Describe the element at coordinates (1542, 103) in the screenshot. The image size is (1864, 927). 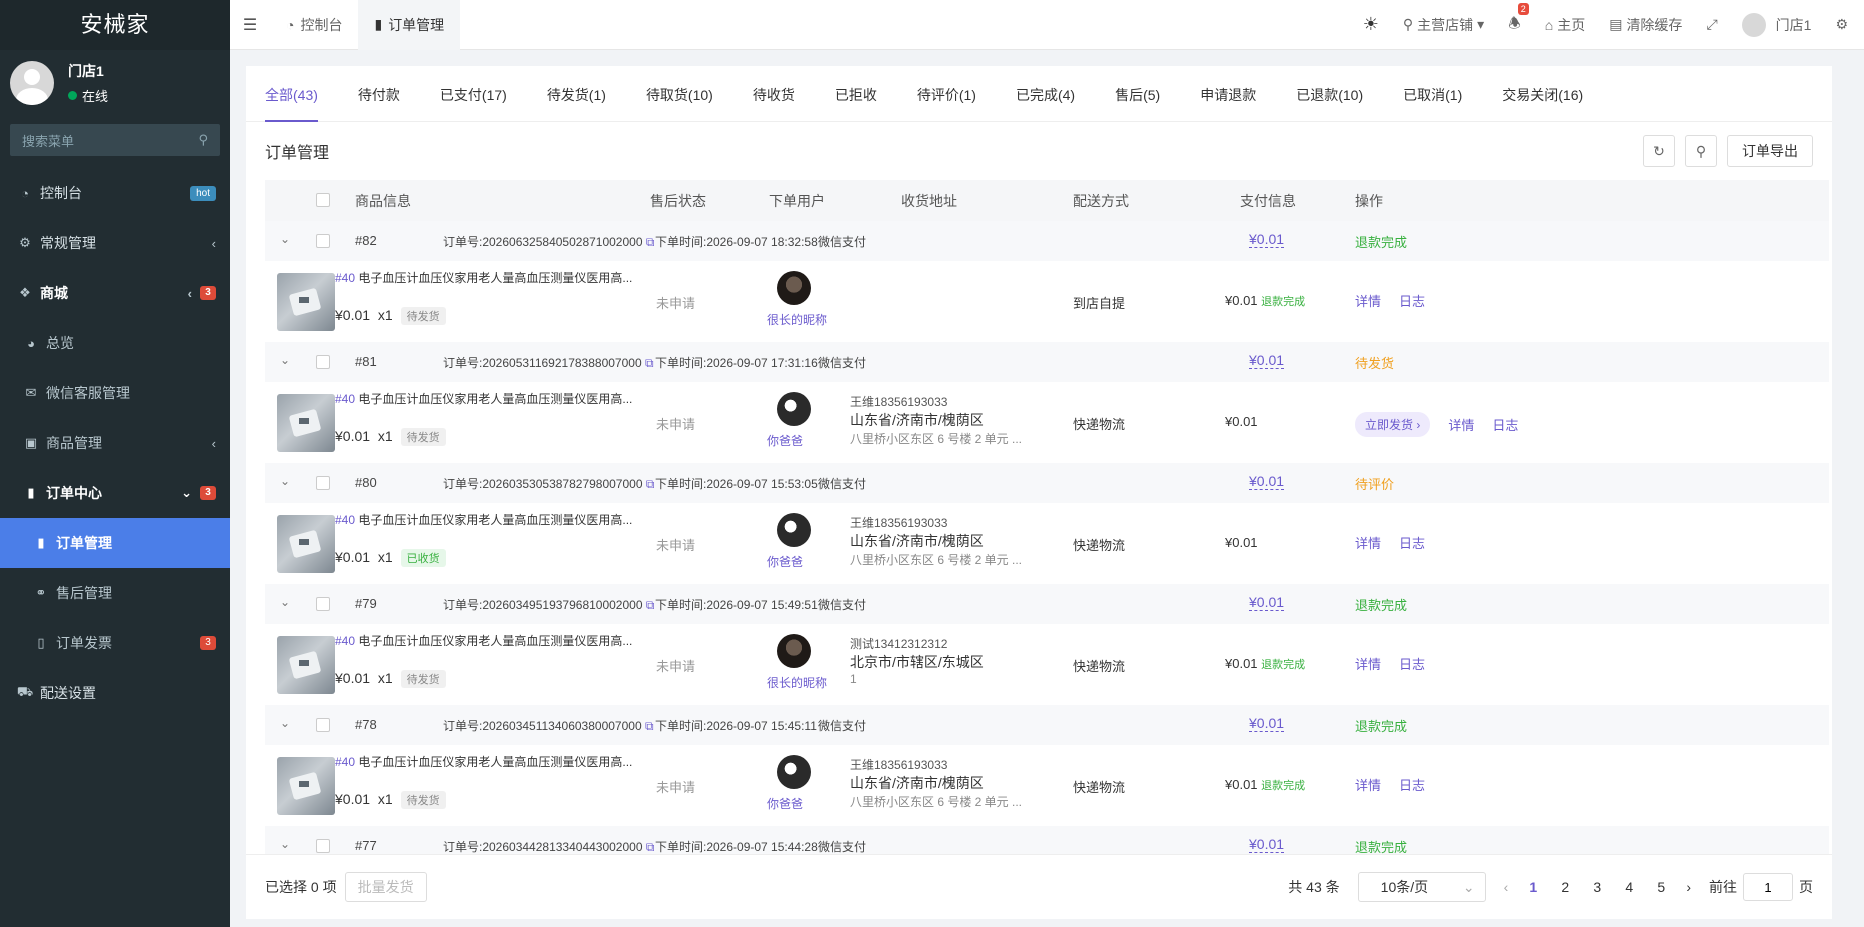
I see `tab-closed: 交易关闭(16)` at that location.